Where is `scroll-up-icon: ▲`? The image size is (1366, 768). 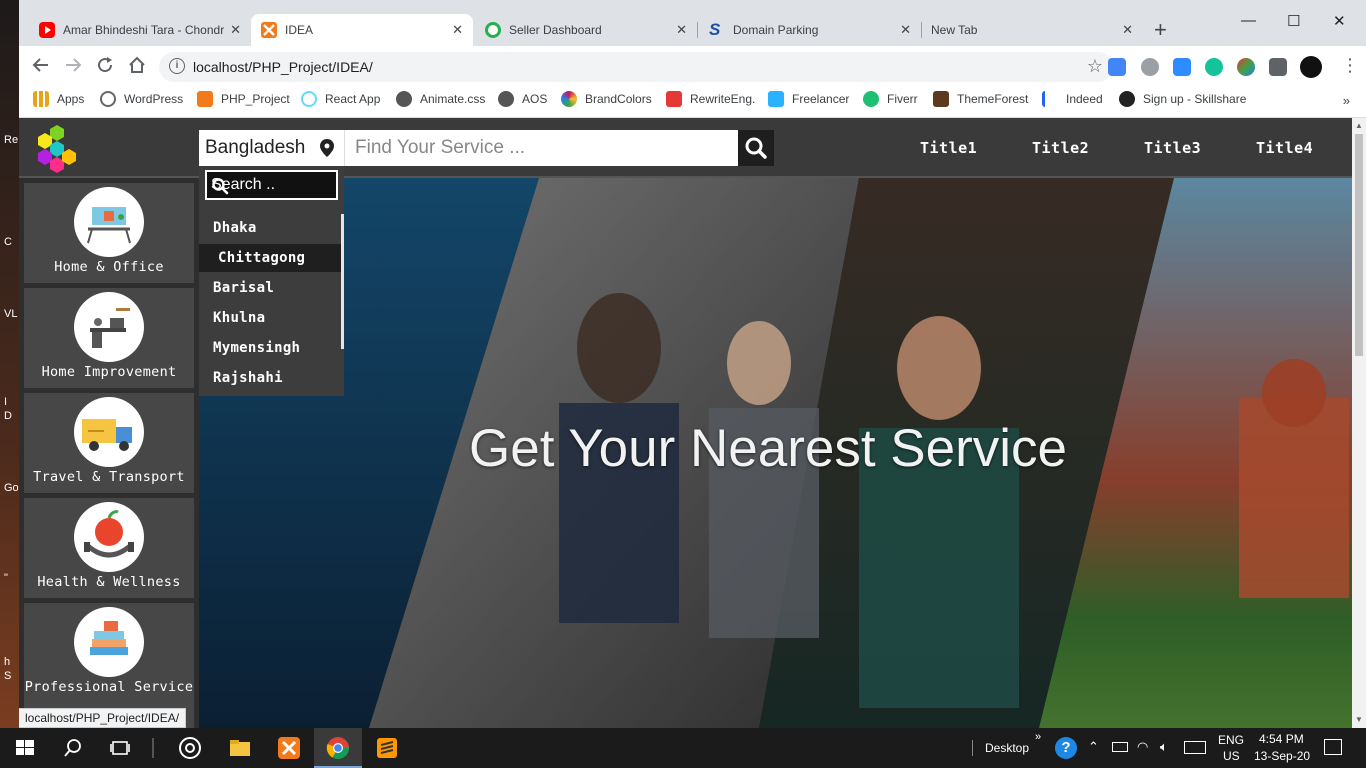 scroll-up-icon: ▲ is located at coordinates (1359, 125).